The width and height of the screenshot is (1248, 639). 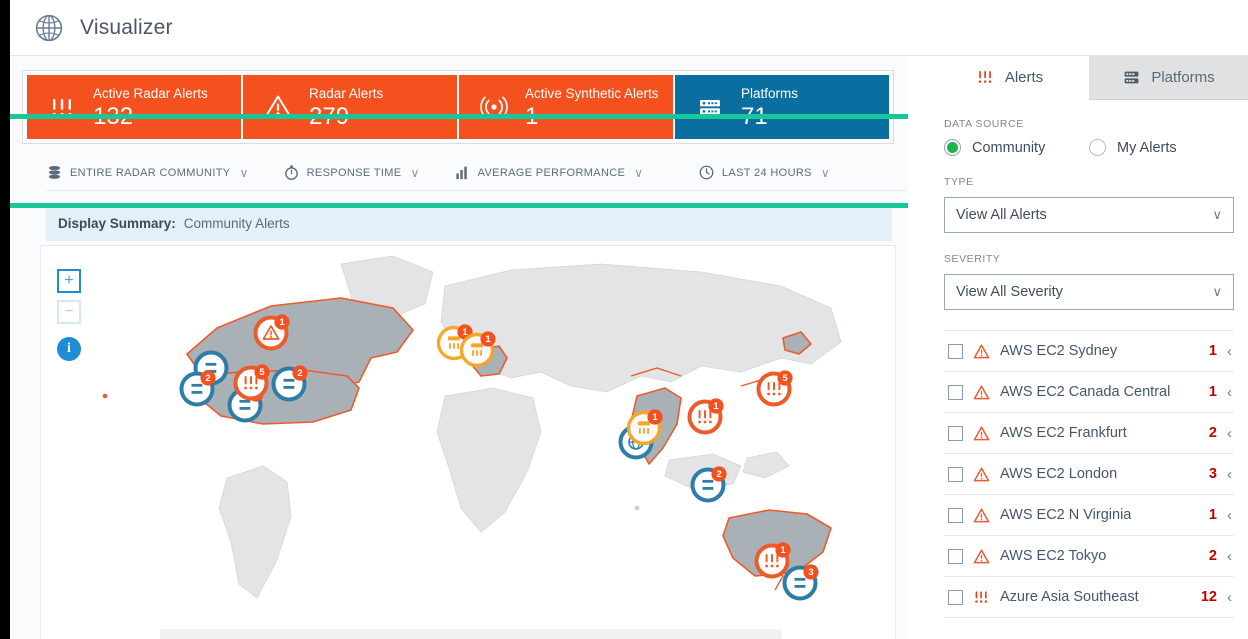 What do you see at coordinates (1009, 292) in the screenshot?
I see `severity-select-value: View All Severity` at bounding box center [1009, 292].